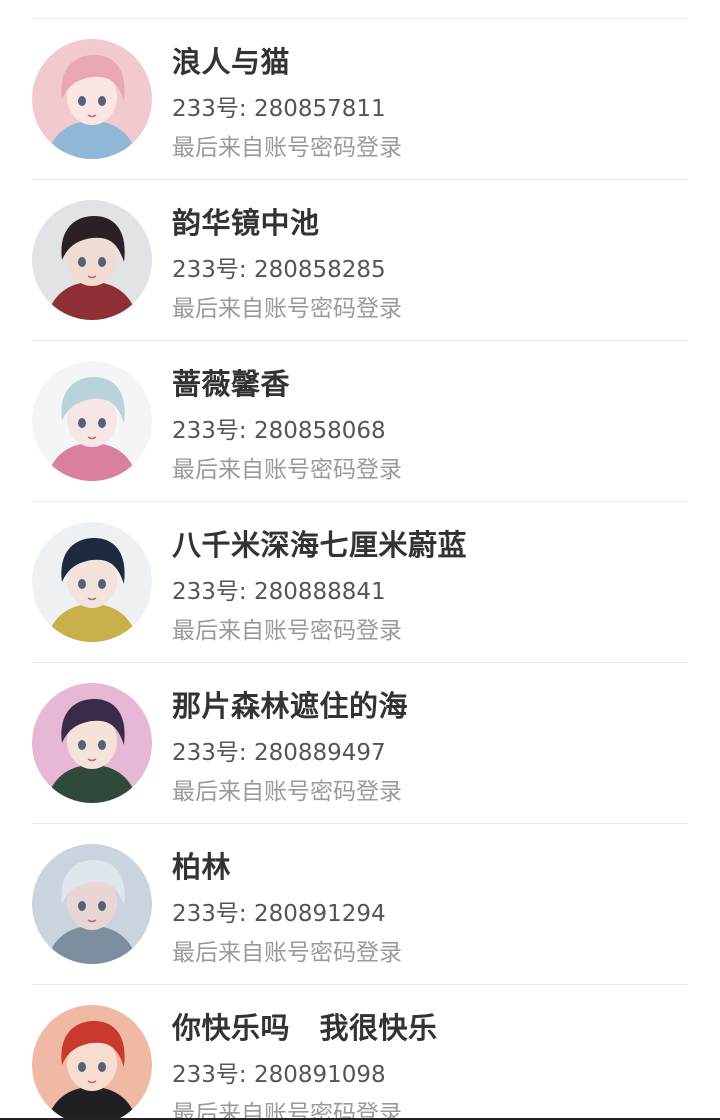 This screenshot has height=1120, width=720. I want to click on uid-number: 280857811, so click(319, 109).